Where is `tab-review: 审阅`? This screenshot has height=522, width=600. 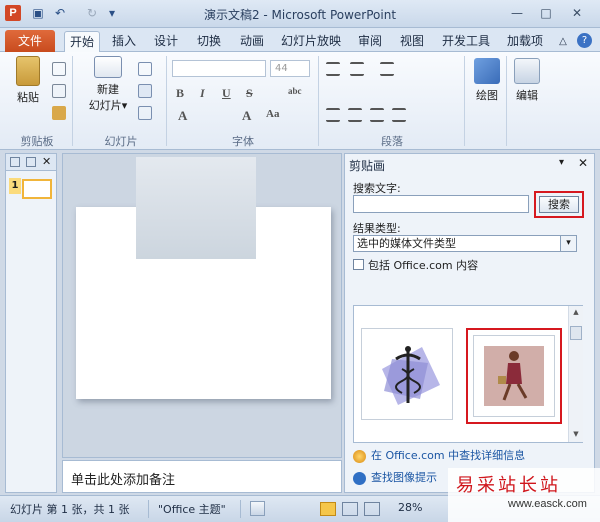
tab-review: 审阅 is located at coordinates (370, 41).